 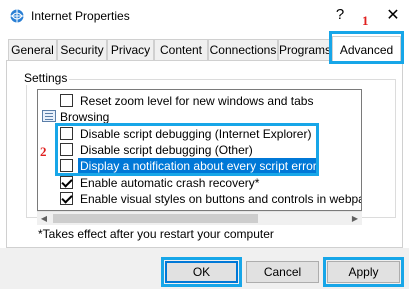 I want to click on tab-general: General, so click(x=32, y=50).